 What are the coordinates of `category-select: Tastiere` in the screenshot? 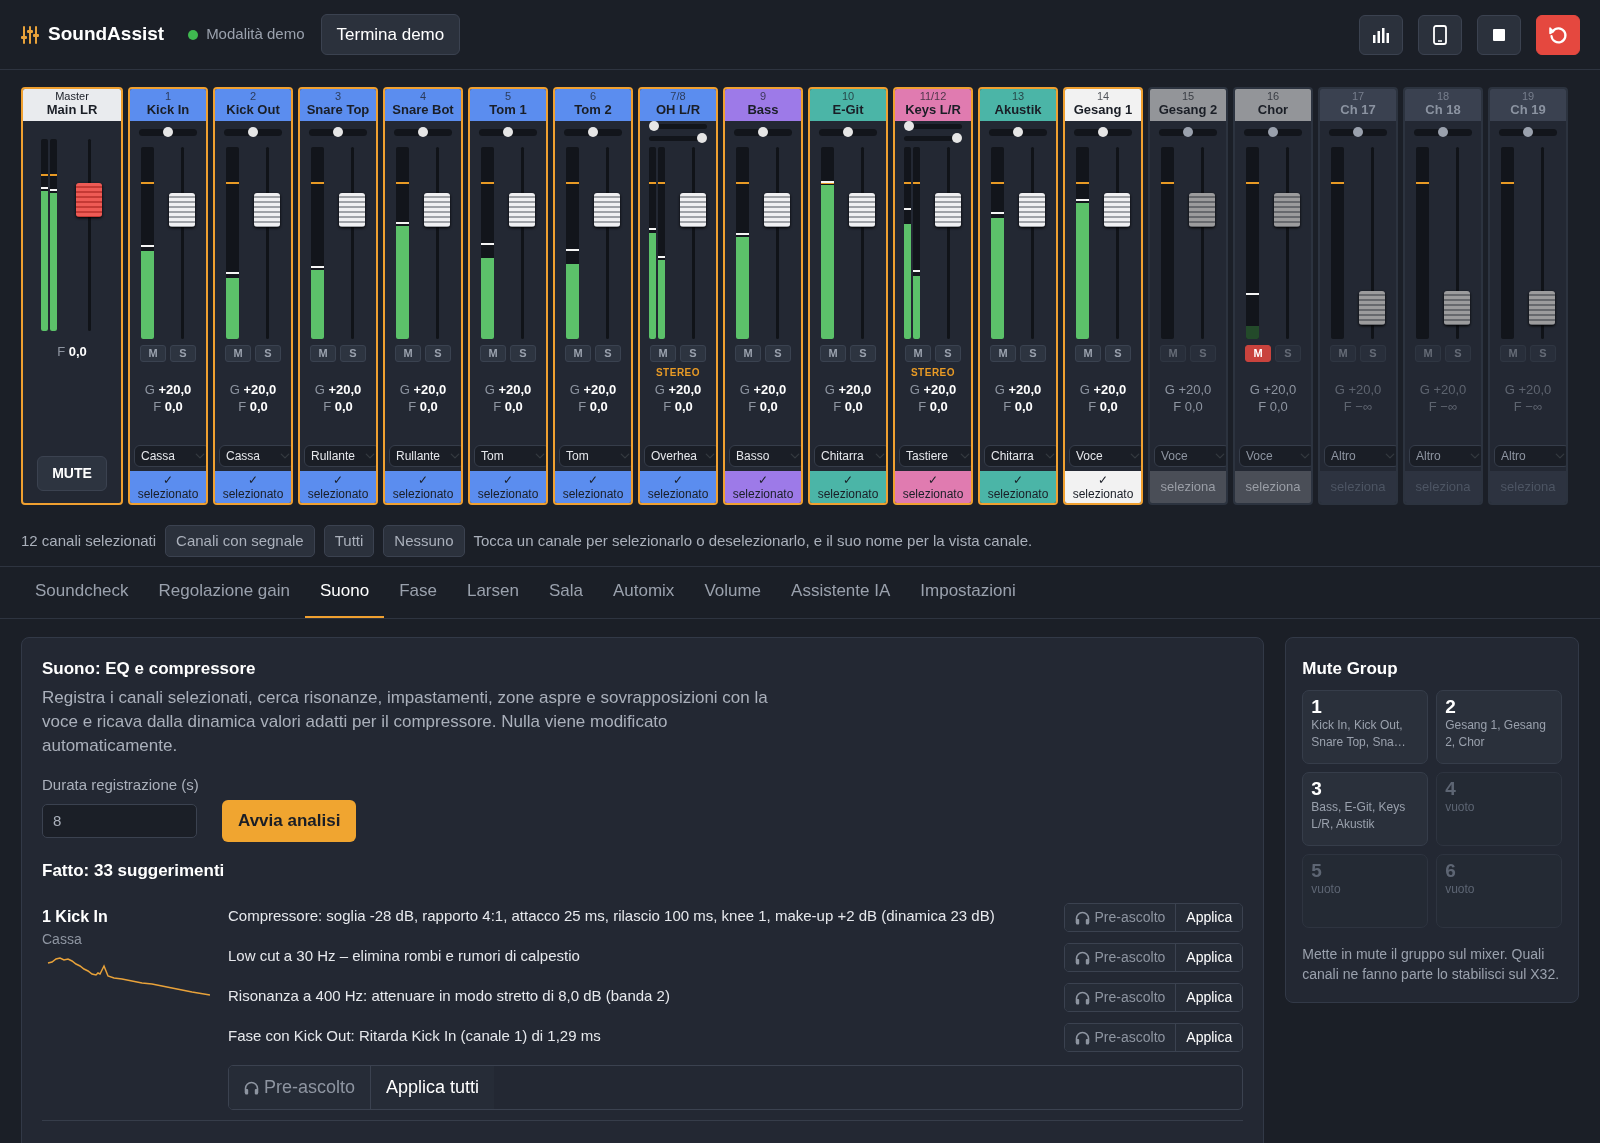 It's located at (935, 456).